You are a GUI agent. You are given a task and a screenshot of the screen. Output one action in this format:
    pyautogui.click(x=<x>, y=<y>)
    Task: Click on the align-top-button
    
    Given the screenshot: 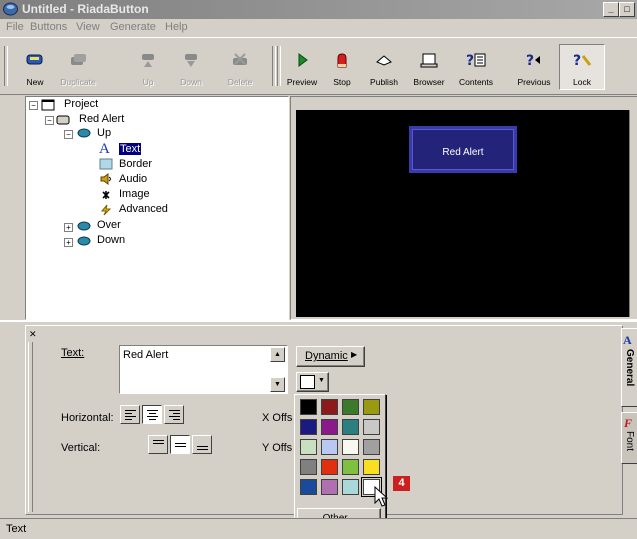 What is the action you would take?
    pyautogui.click(x=158, y=444)
    